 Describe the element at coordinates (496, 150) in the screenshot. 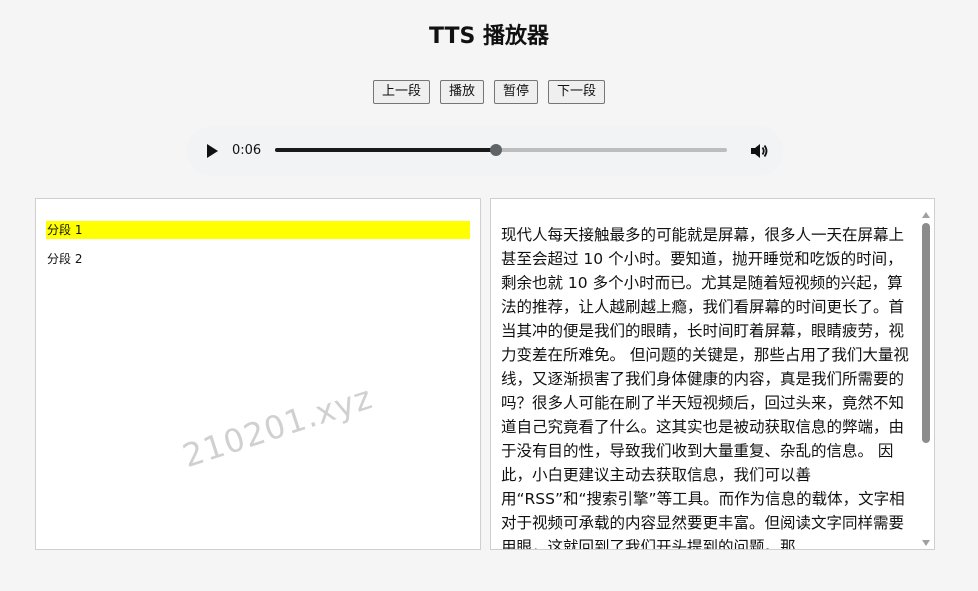

I see `audio-seek-thumb` at that location.